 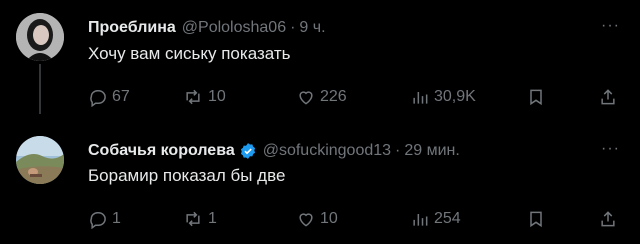 I want to click on retweet-button: 10, so click(x=204, y=97).